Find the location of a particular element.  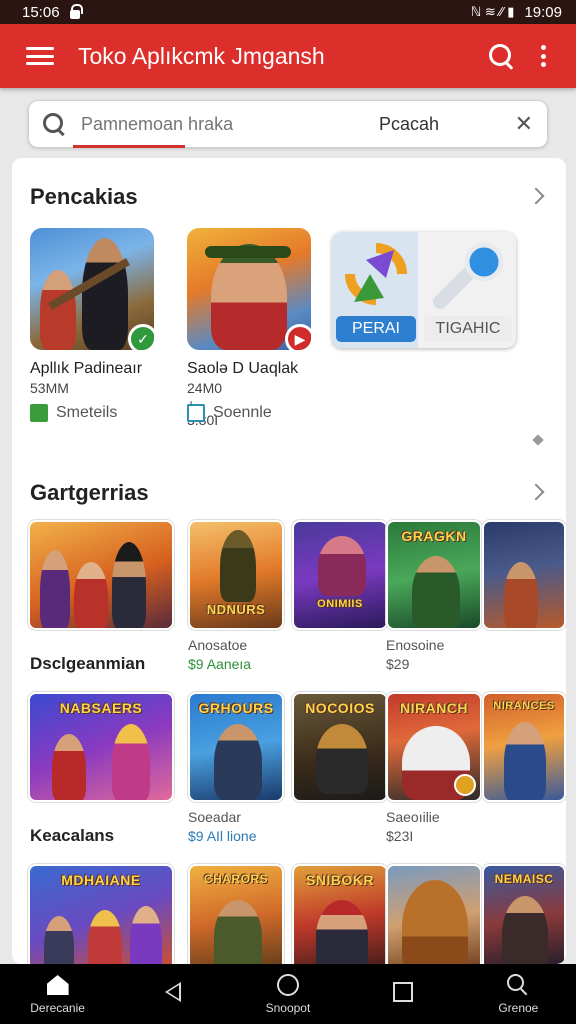

featured-app-2-name: Saolə D Uaqlak is located at coordinates (243, 368).